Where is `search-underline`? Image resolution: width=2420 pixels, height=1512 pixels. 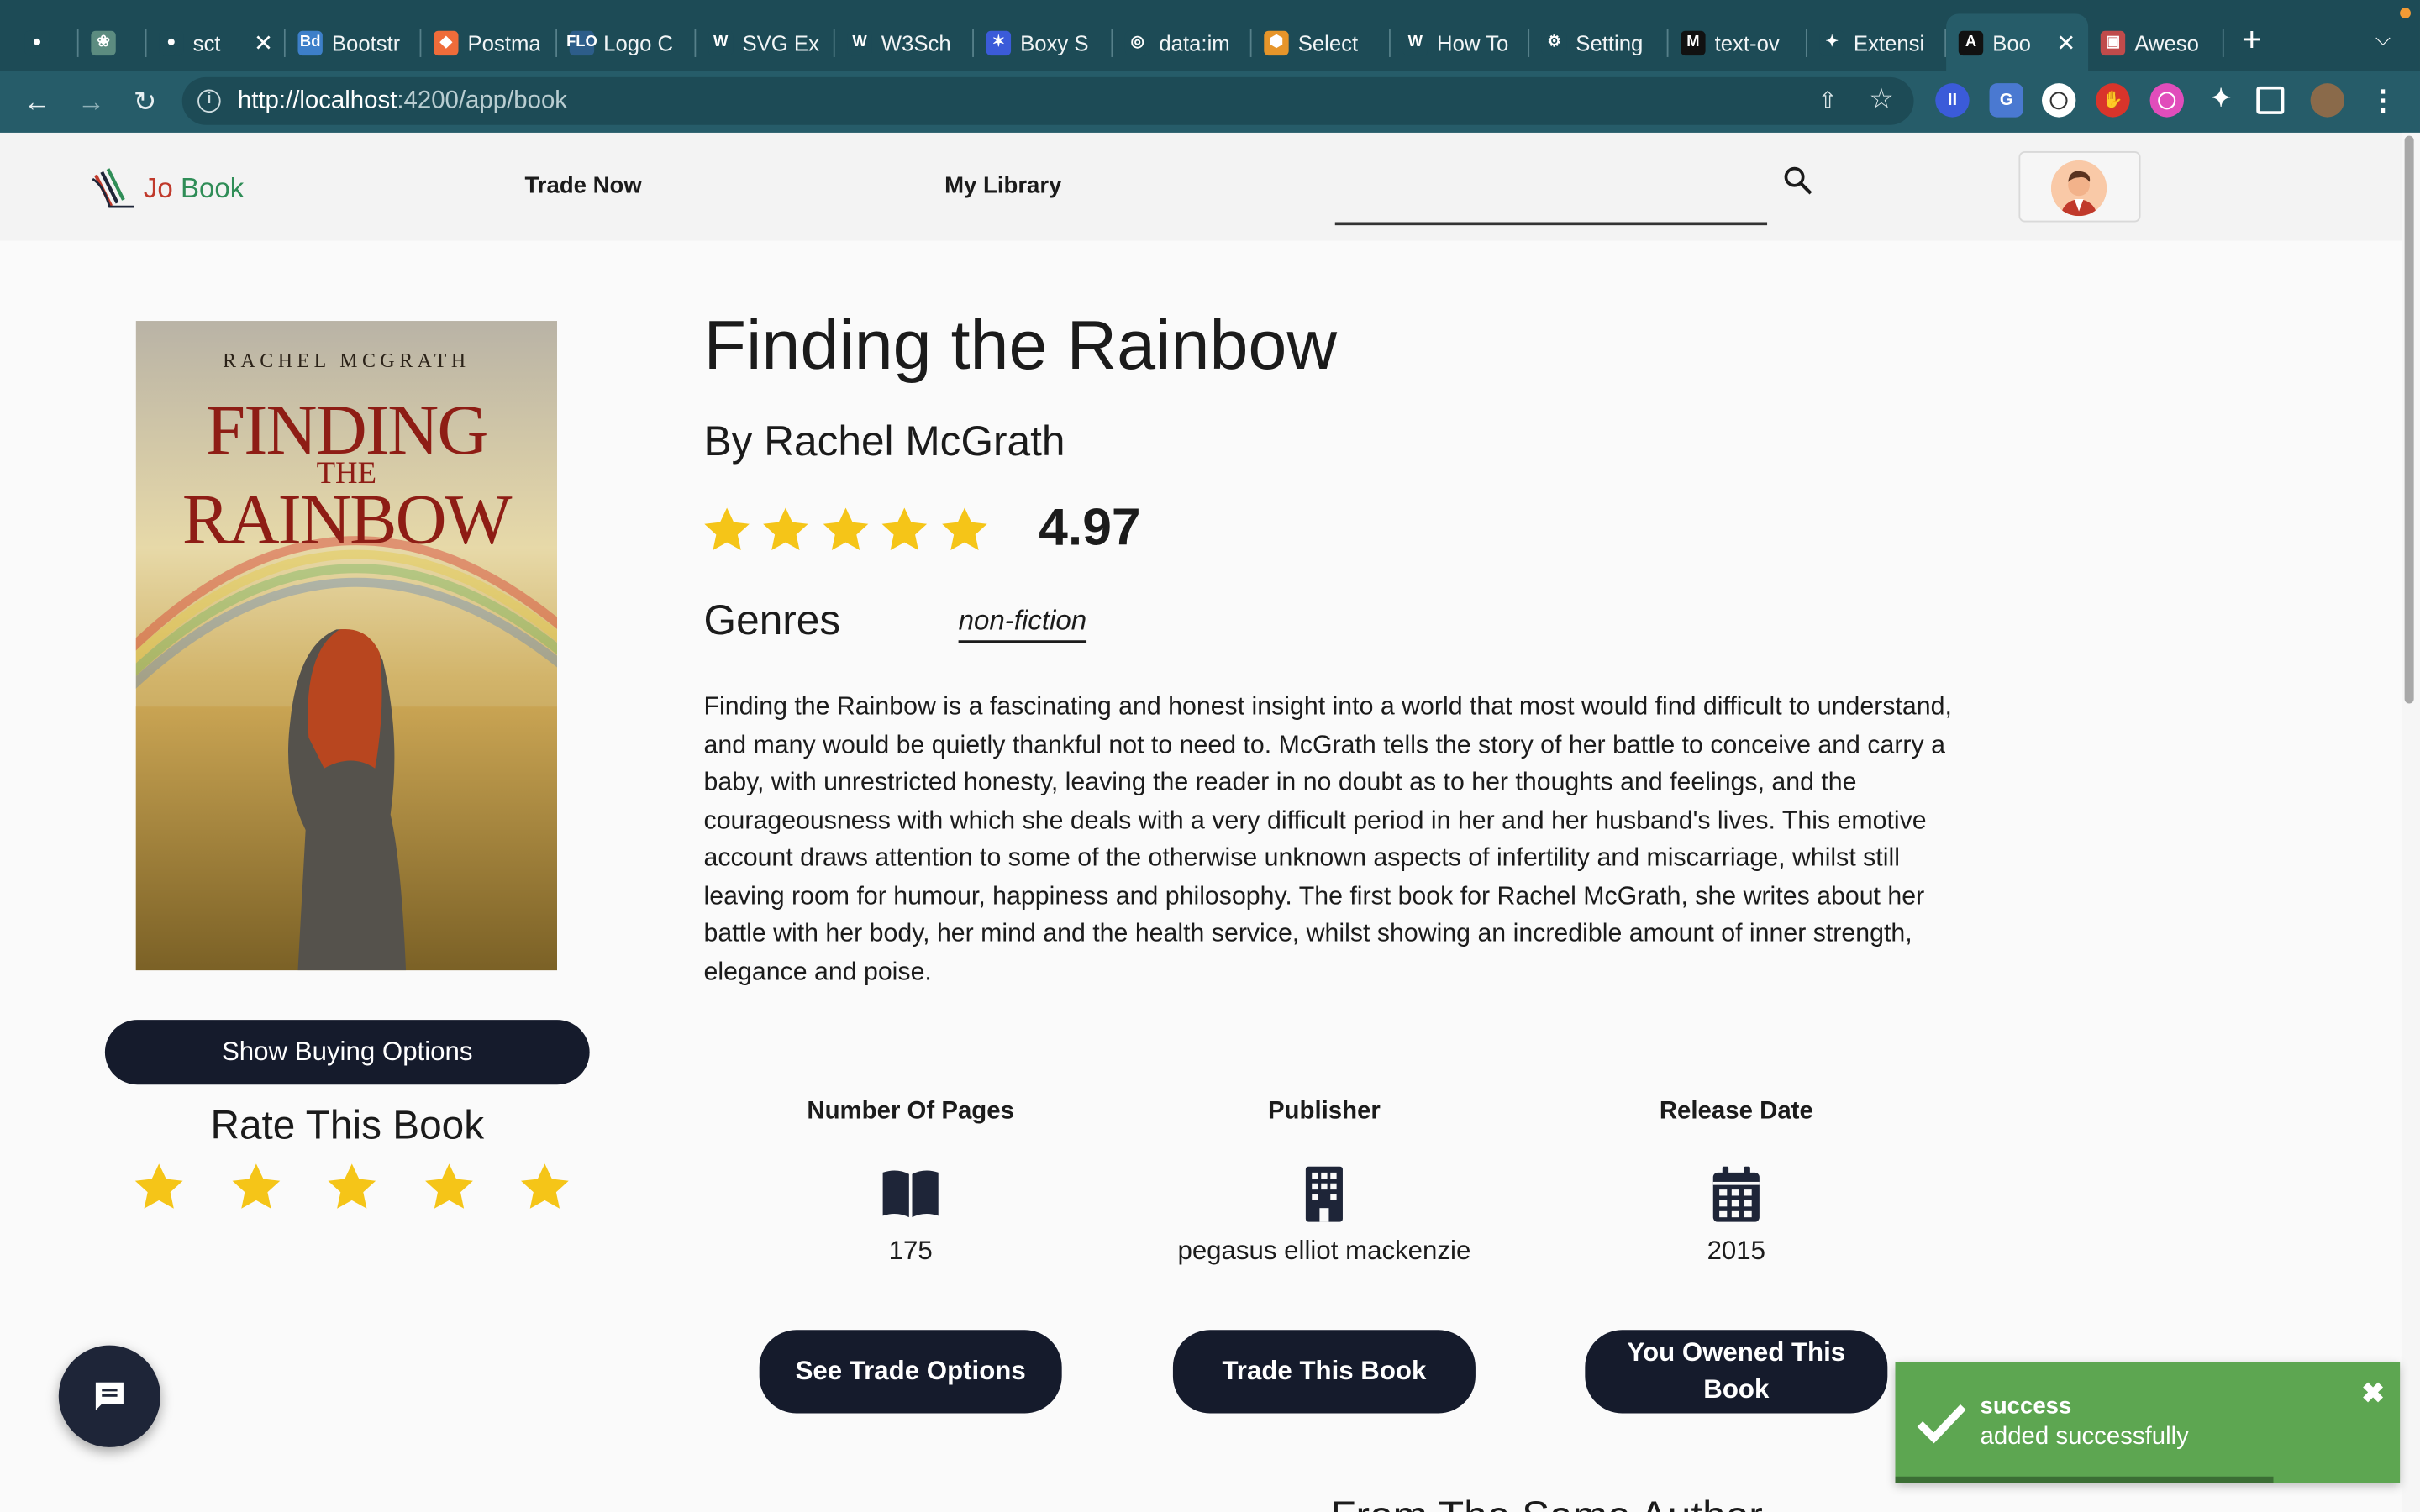 search-underline is located at coordinates (1551, 224).